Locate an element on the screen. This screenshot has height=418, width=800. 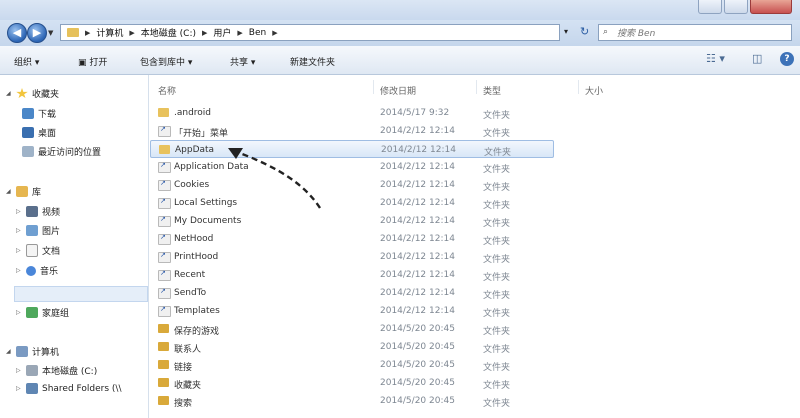
nav-homegroup: ▷ 家庭组 is located at coordinates (42, 312).